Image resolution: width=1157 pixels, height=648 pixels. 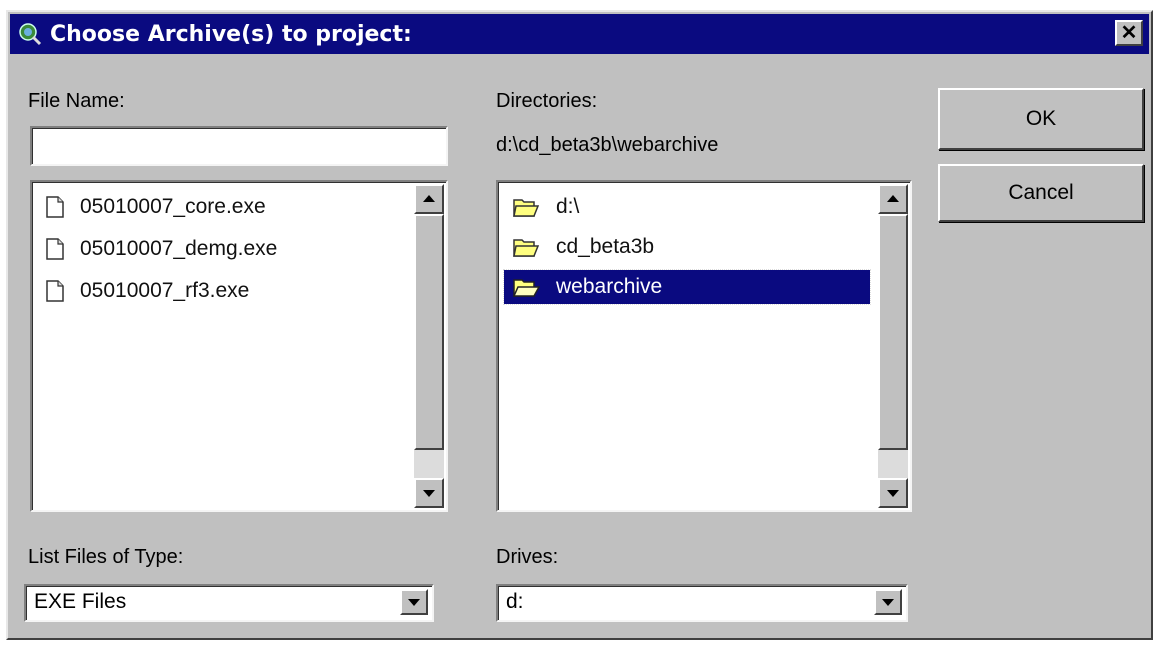 I want to click on list-item: 05010007_demg.exe, so click(x=161, y=249).